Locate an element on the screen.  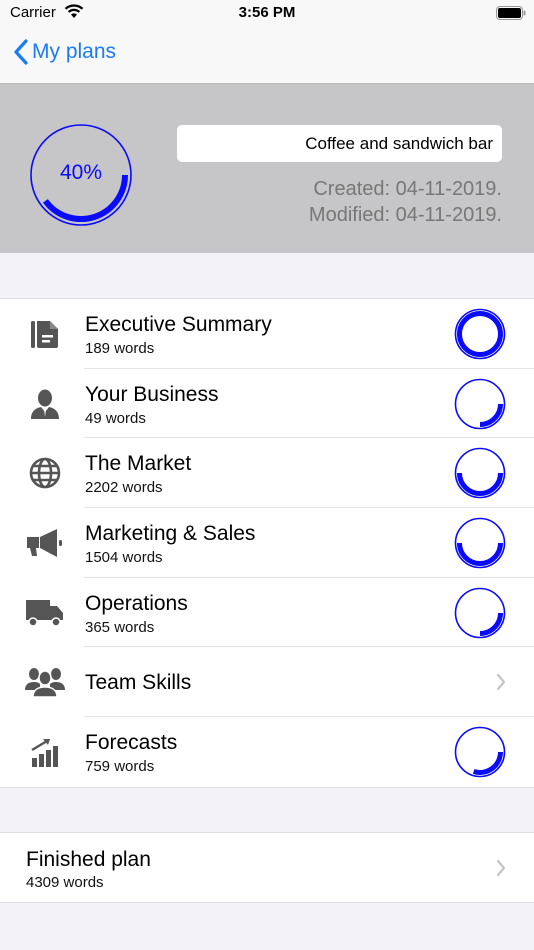
chart-growth-icon is located at coordinates (45, 752).